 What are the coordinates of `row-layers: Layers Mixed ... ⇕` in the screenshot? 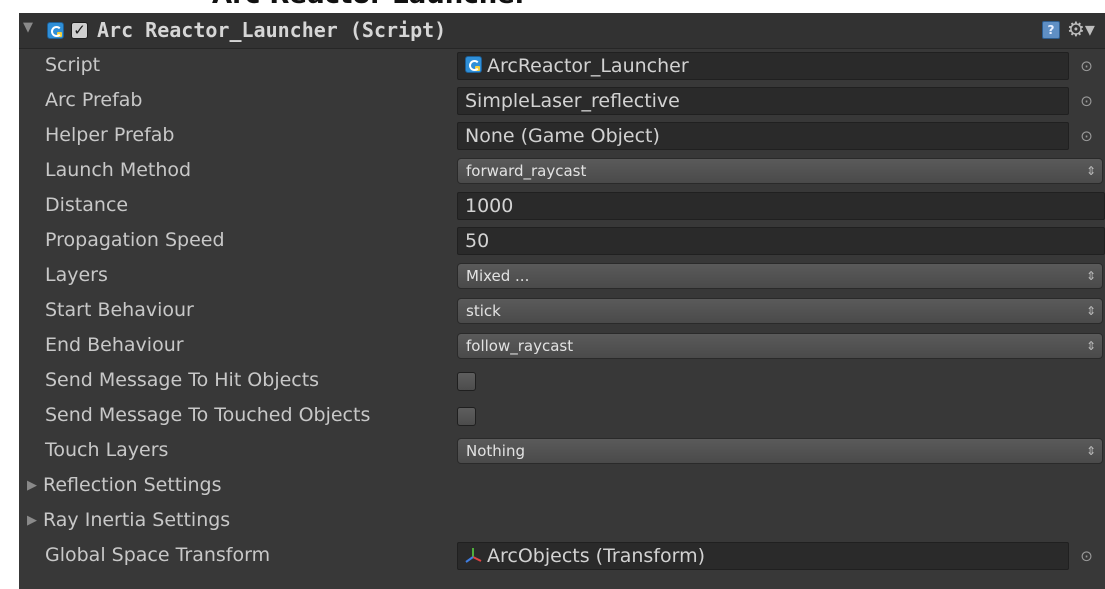 It's located at (562, 276).